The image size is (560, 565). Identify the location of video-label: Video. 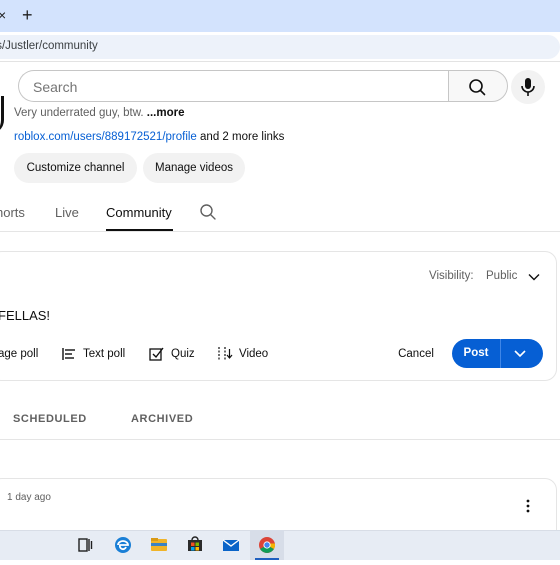
(254, 354).